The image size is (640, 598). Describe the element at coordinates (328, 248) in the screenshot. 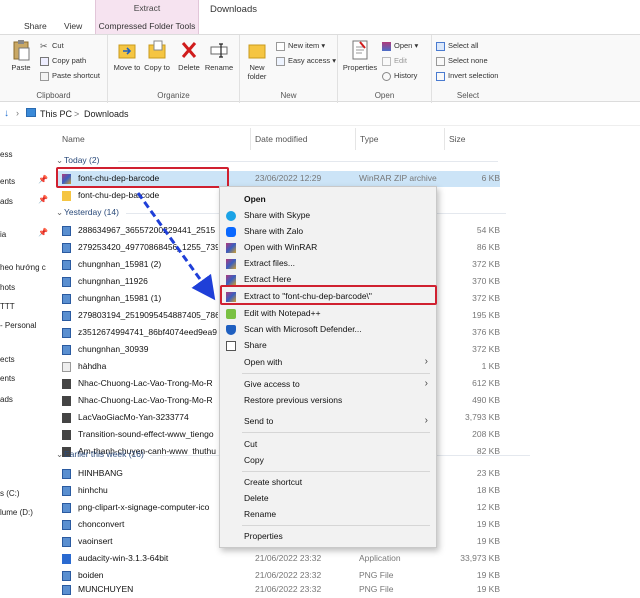

I see `context-menu-item: Open with WinRAR` at that location.